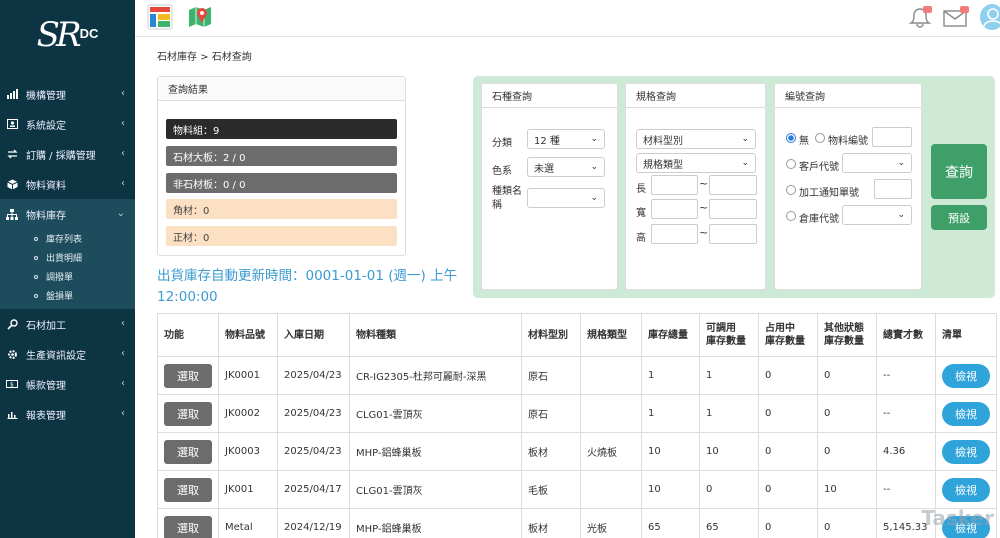  I want to click on sidebar-subitem-loss: 盤損單, so click(67, 295).